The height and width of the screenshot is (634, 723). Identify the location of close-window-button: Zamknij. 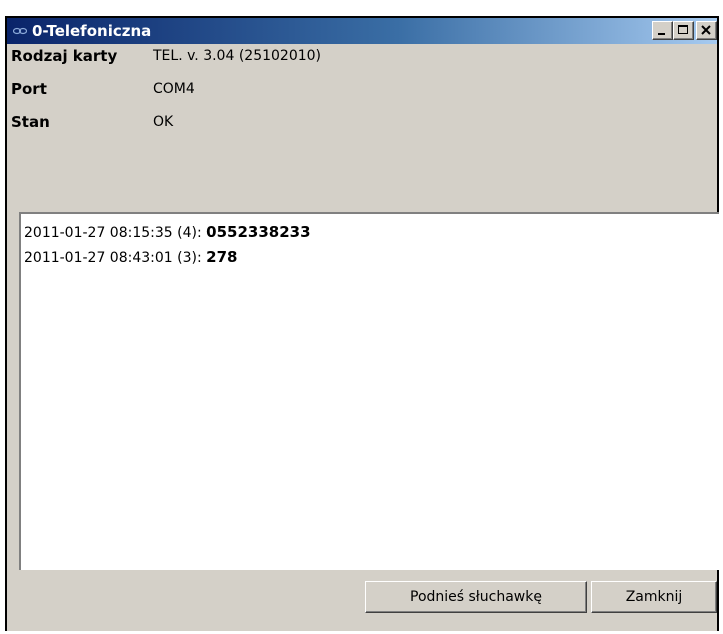
(654, 597).